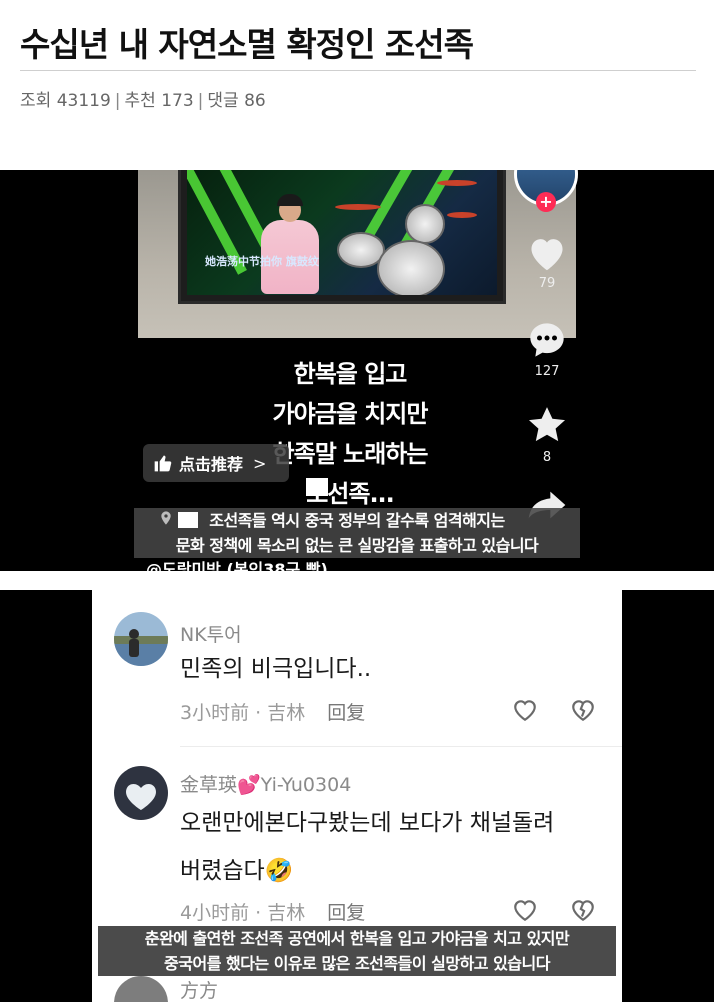 Image resolution: width=714 pixels, height=1002 pixels. Describe the element at coordinates (255, 101) in the screenshot. I see `comments-count: 86` at that location.